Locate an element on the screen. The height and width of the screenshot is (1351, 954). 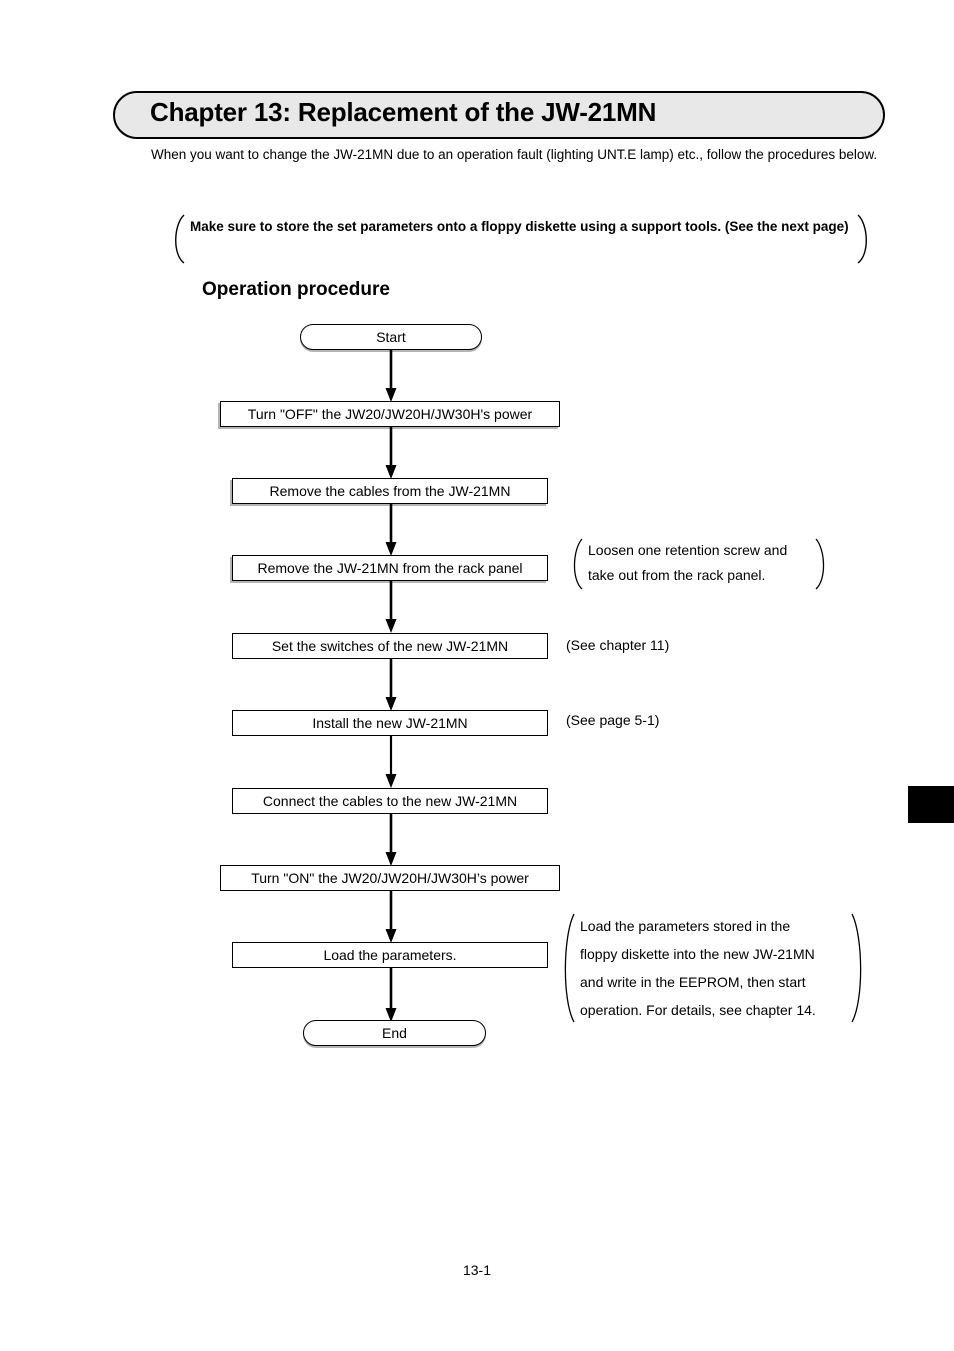
load-note-line3: and write in the EEPROM, then start is located at coordinates (693, 982).